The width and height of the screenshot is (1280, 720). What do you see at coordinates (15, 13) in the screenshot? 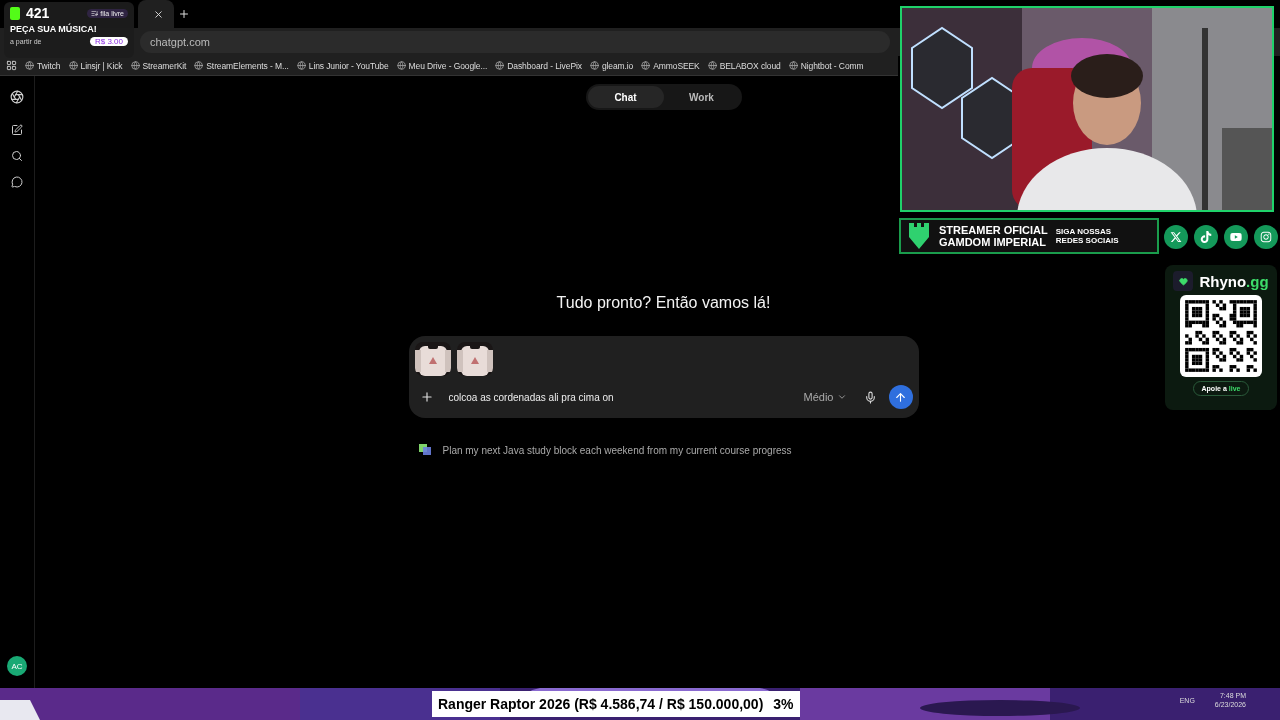
I see `kick-logo-icon` at bounding box center [15, 13].